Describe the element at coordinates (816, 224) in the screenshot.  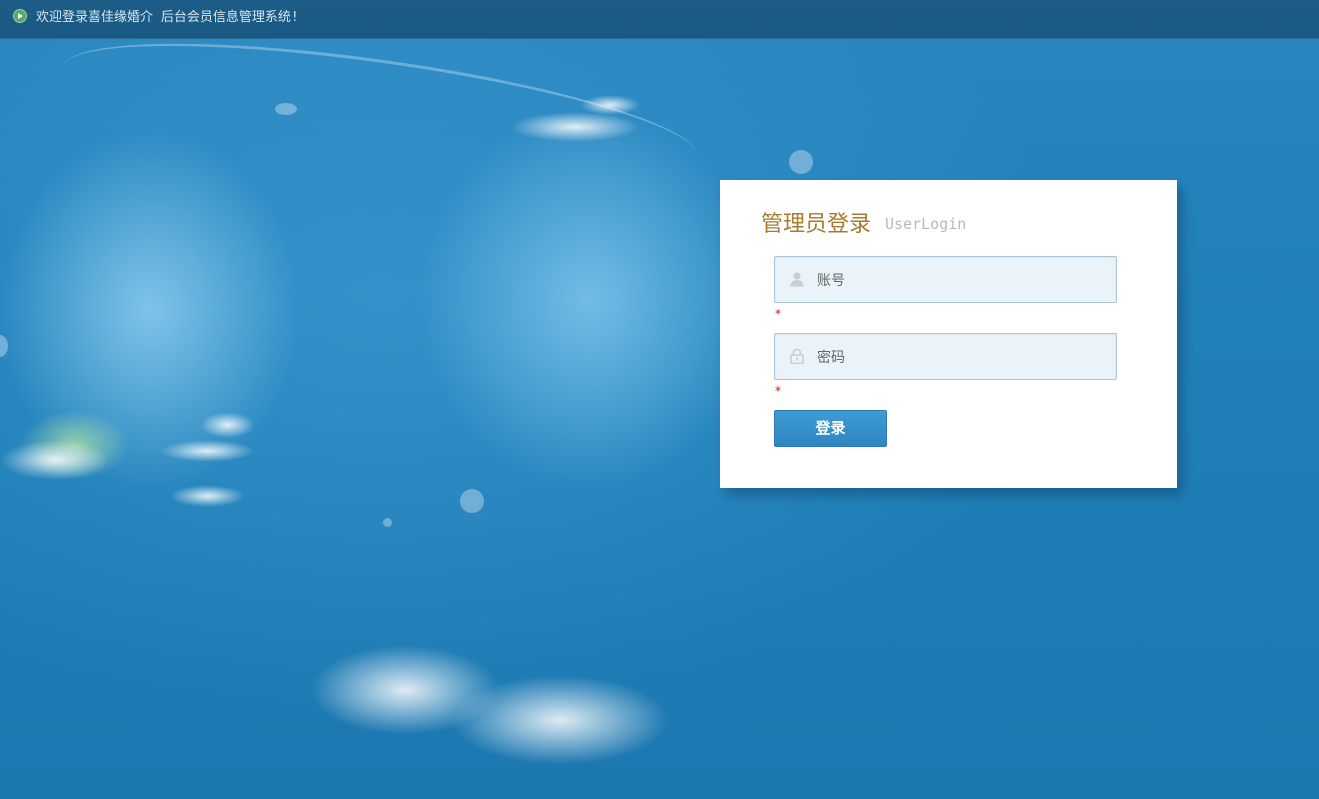
I see `panel-title: 管理员登录` at that location.